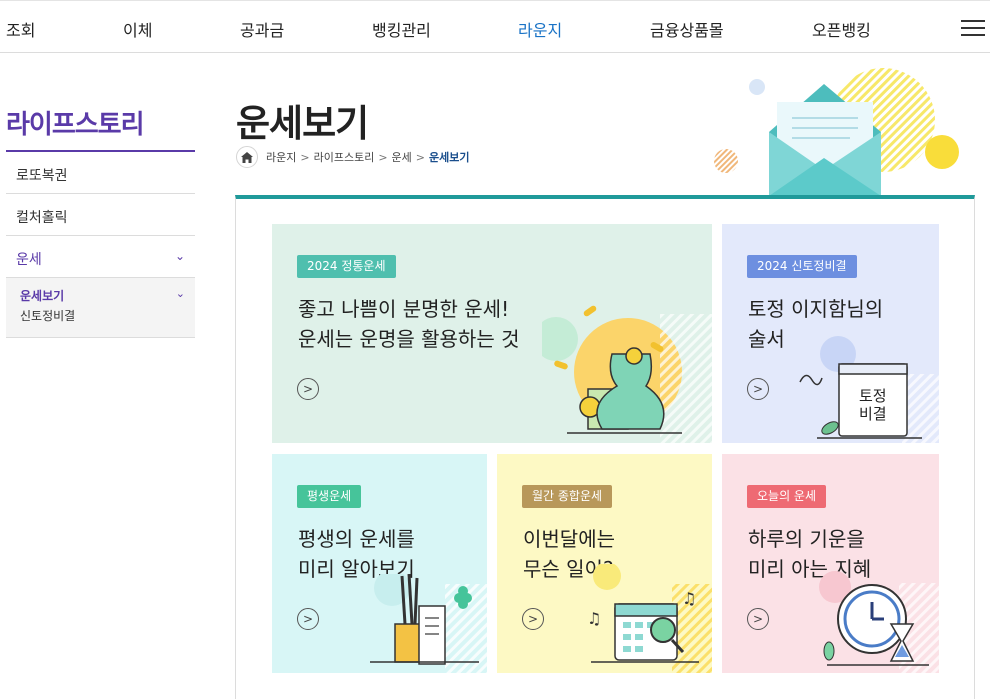 This screenshot has width=990, height=699. What do you see at coordinates (830, 563) in the screenshot?
I see `fortune-card-today: 오늘의 운세 하루의 기운을 미리 아는 지혜 >` at bounding box center [830, 563].